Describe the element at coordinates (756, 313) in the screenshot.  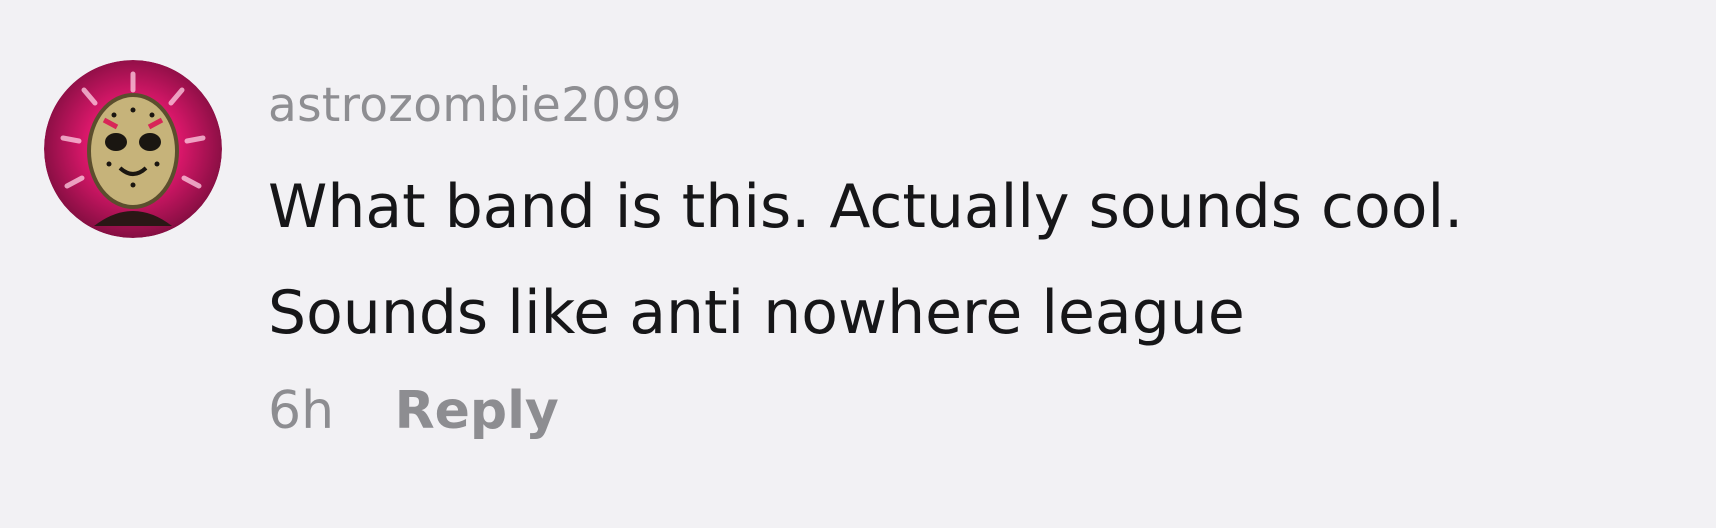
I see `comment-text-line: Sounds like anti nowhere league` at that location.